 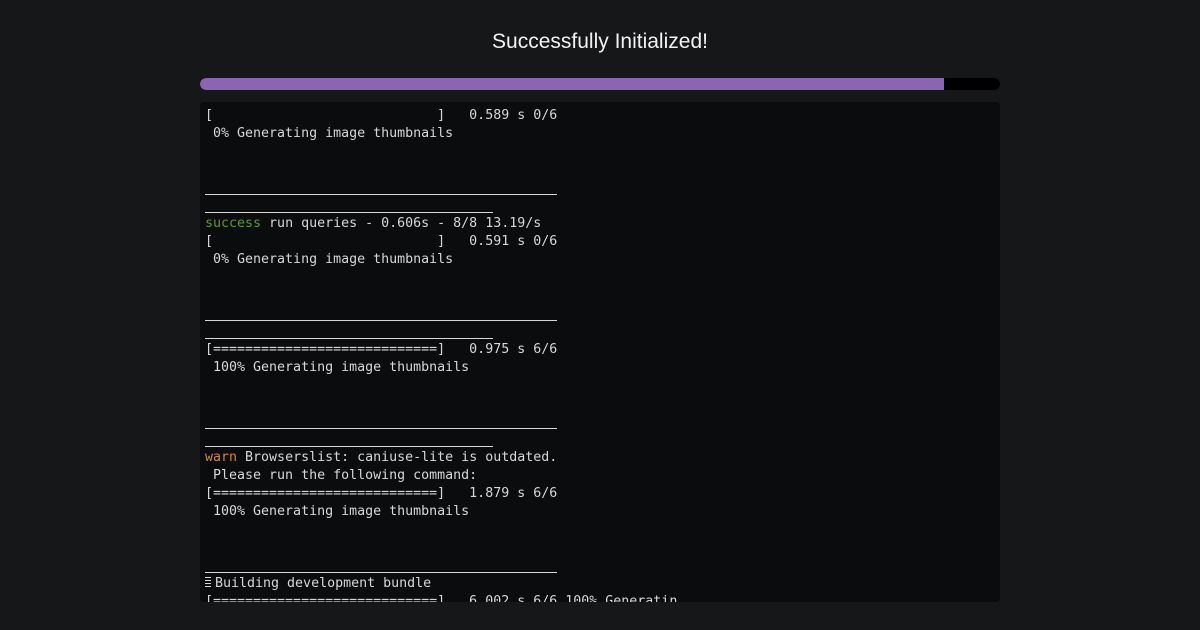 I want to click on terminal-line: [ ] 0.591 s 0/6, so click(x=381, y=241).